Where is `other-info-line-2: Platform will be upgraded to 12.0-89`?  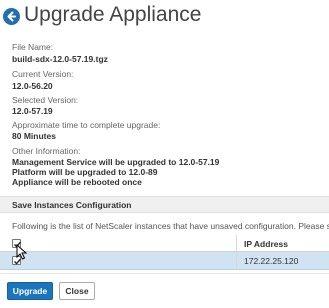 other-info-line-2: Platform will be upgraded to 12.0-89 is located at coordinates (85, 172).